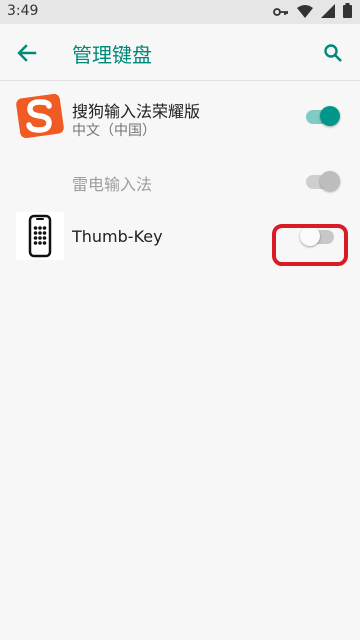 The width and height of the screenshot is (360, 640). I want to click on keyboard-row-sogou: 搜狗输入法荣耀版 中文（中国）, so click(180, 117).